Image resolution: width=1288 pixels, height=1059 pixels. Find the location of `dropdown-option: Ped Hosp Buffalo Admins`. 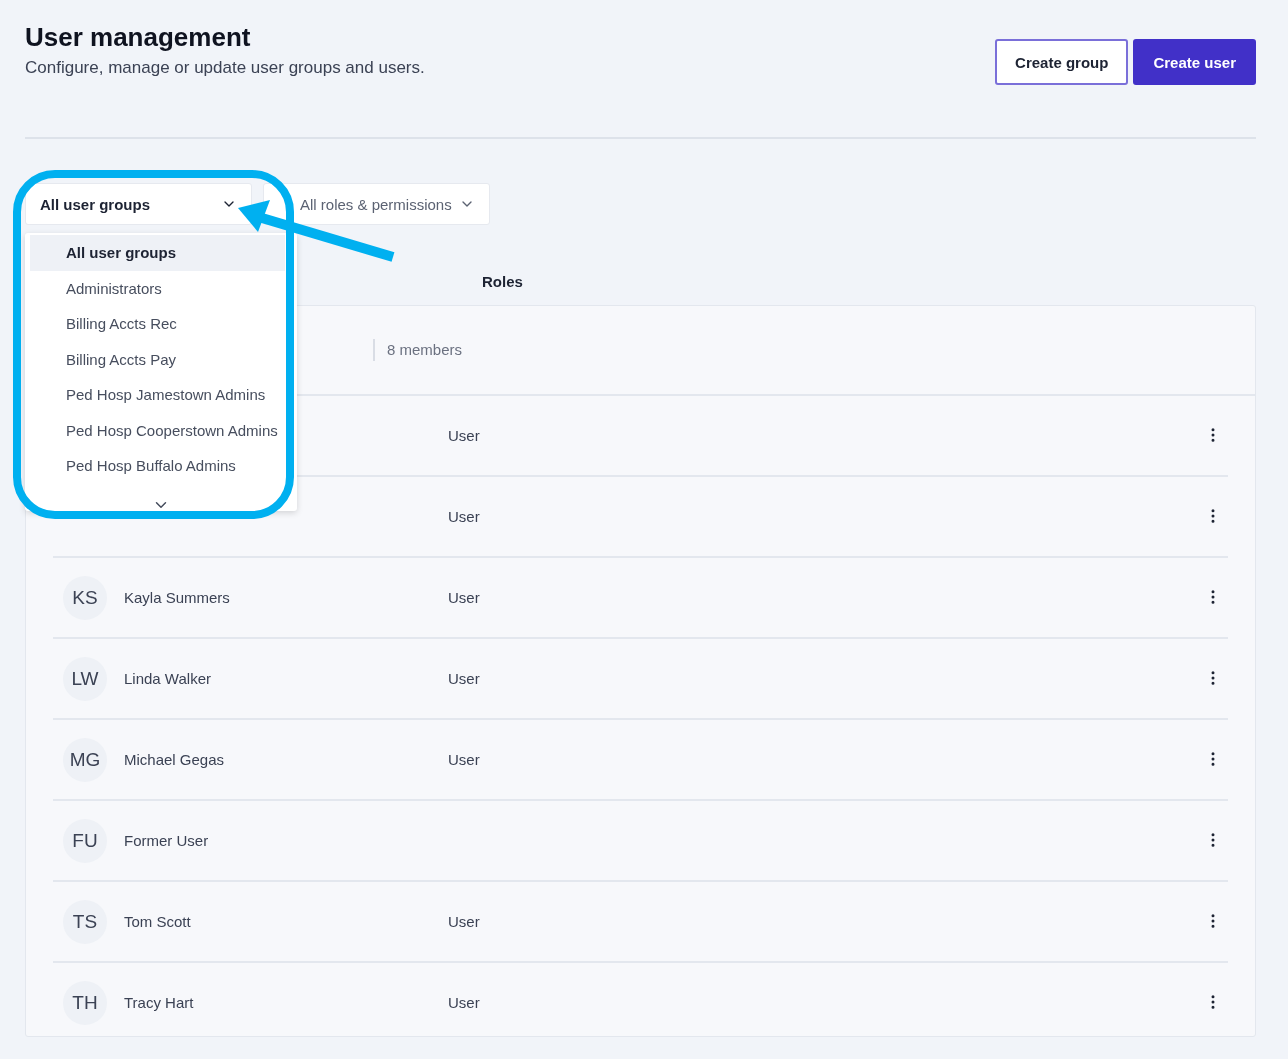

dropdown-option: Ped Hosp Buffalo Admins is located at coordinates (157, 466).